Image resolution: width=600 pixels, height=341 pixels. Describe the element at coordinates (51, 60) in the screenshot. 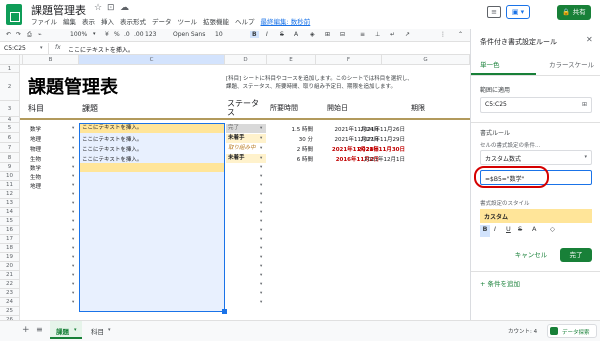

I see `column-header-b: B` at that location.